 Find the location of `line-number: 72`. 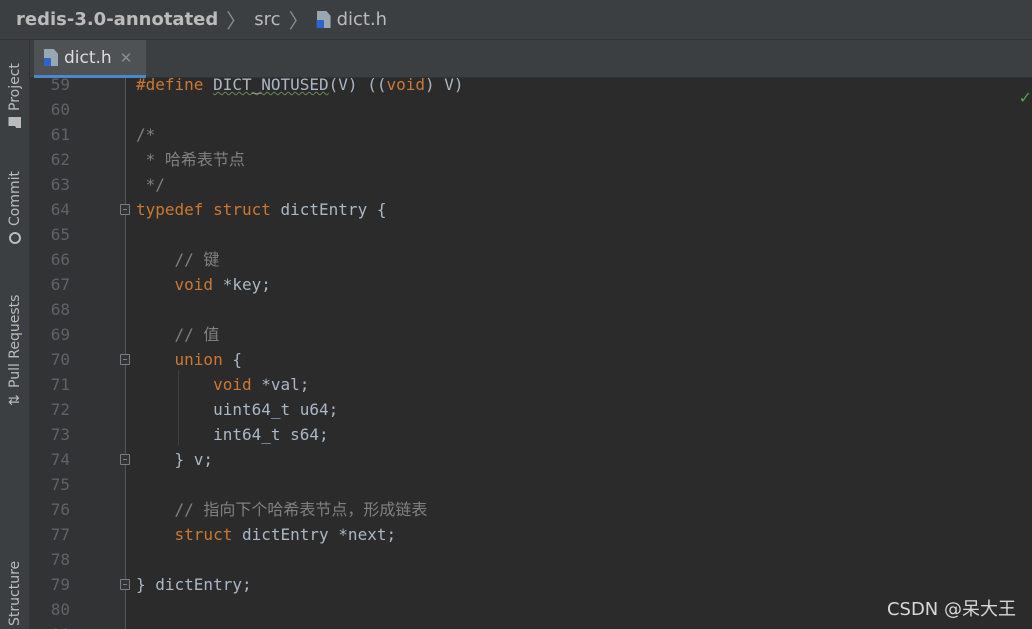

line-number: 72 is located at coordinates (60, 409).